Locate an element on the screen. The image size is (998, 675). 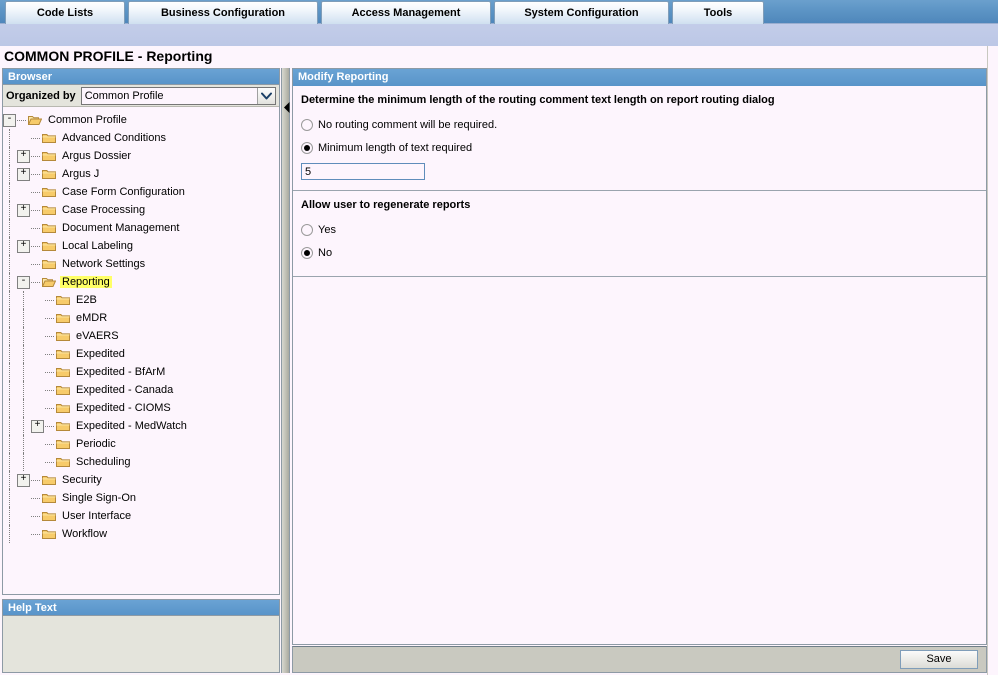
tree-node: Single Sign-On is located at coordinates (141, 498).